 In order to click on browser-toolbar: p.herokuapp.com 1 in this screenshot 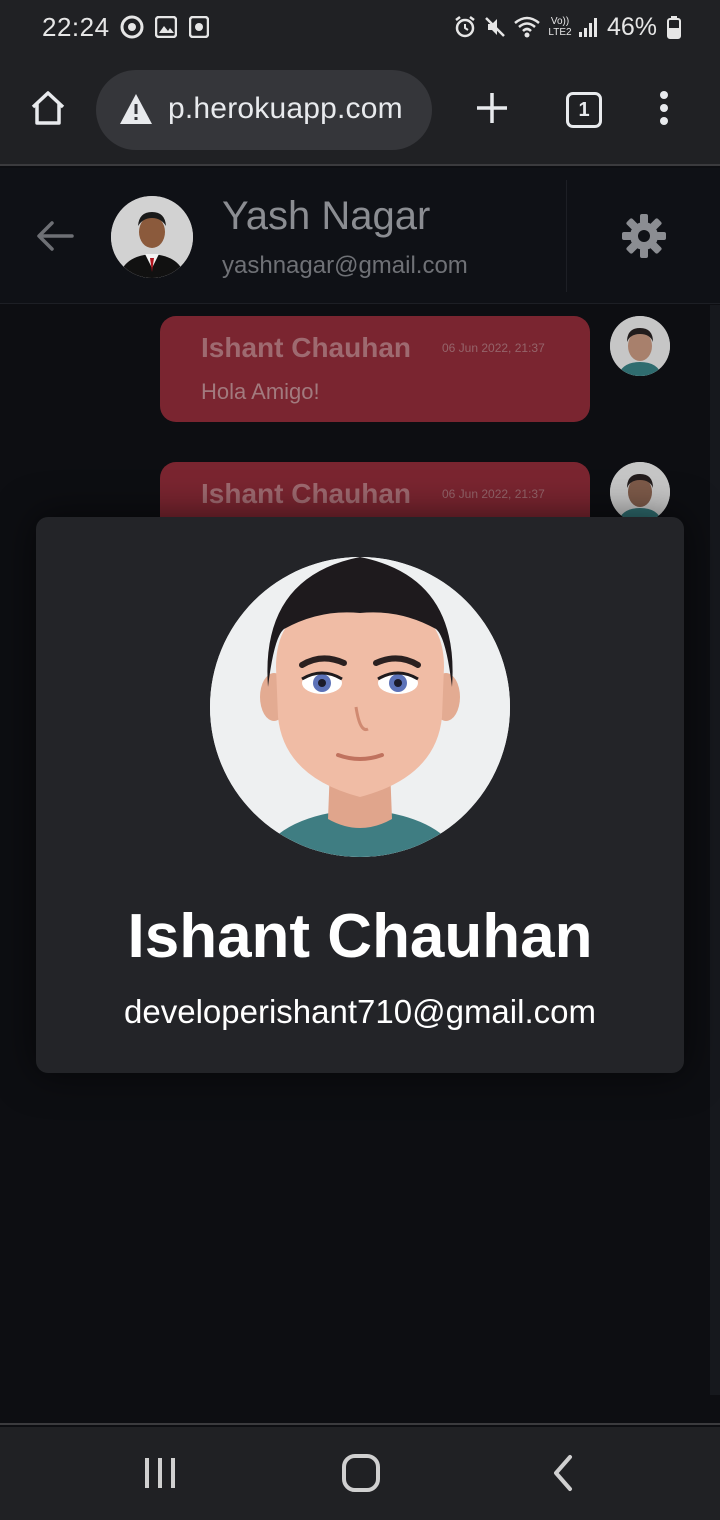, I will do `click(360, 112)`.